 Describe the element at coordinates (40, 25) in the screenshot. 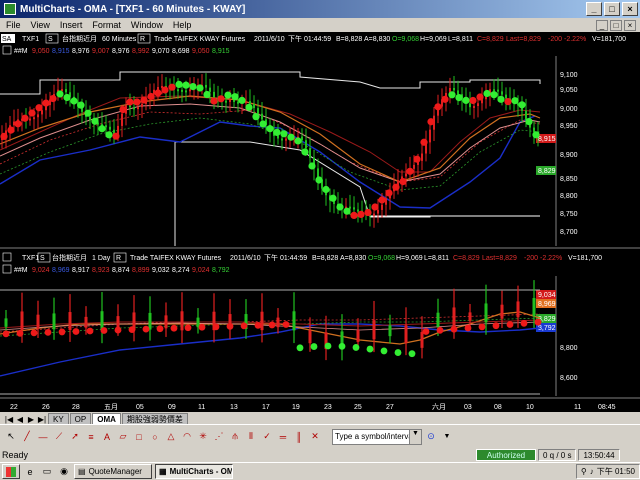

I see `menu-view: View` at that location.